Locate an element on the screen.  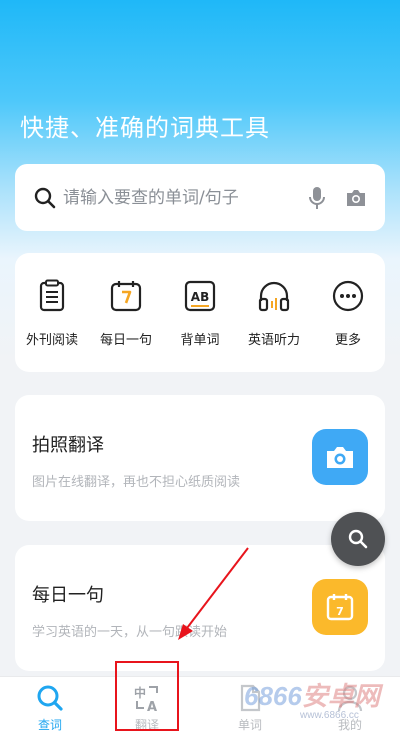
tool-label: 外刊阅读 is located at coordinates (51, 340).